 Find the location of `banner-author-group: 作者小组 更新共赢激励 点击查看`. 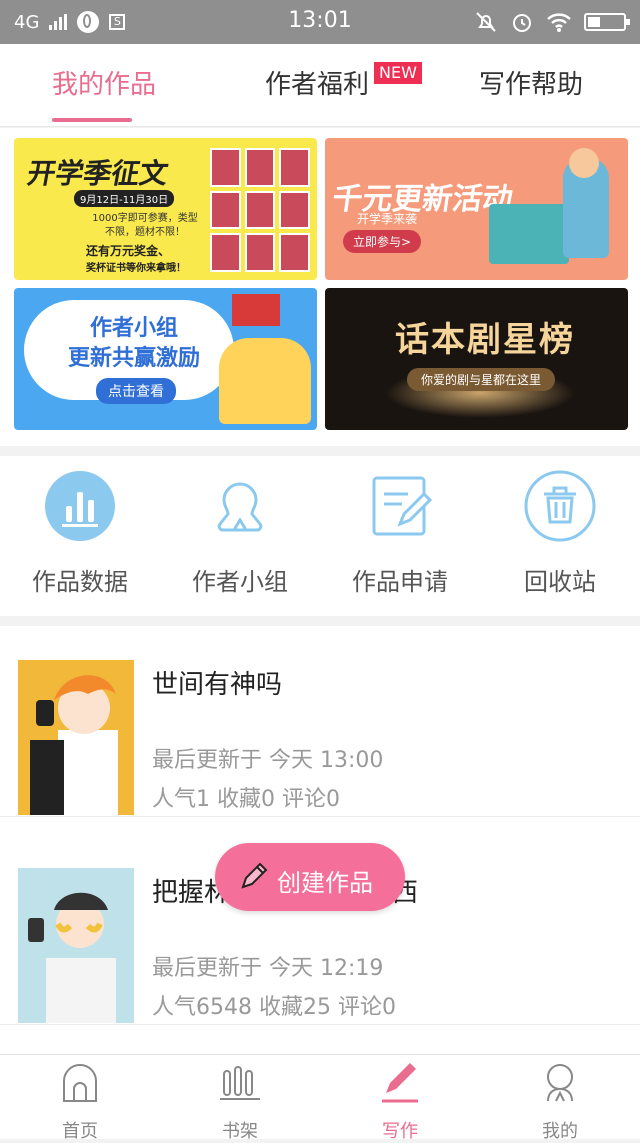

banner-author-group: 作者小组 更新共赢激励 点击查看 is located at coordinates (165, 359).